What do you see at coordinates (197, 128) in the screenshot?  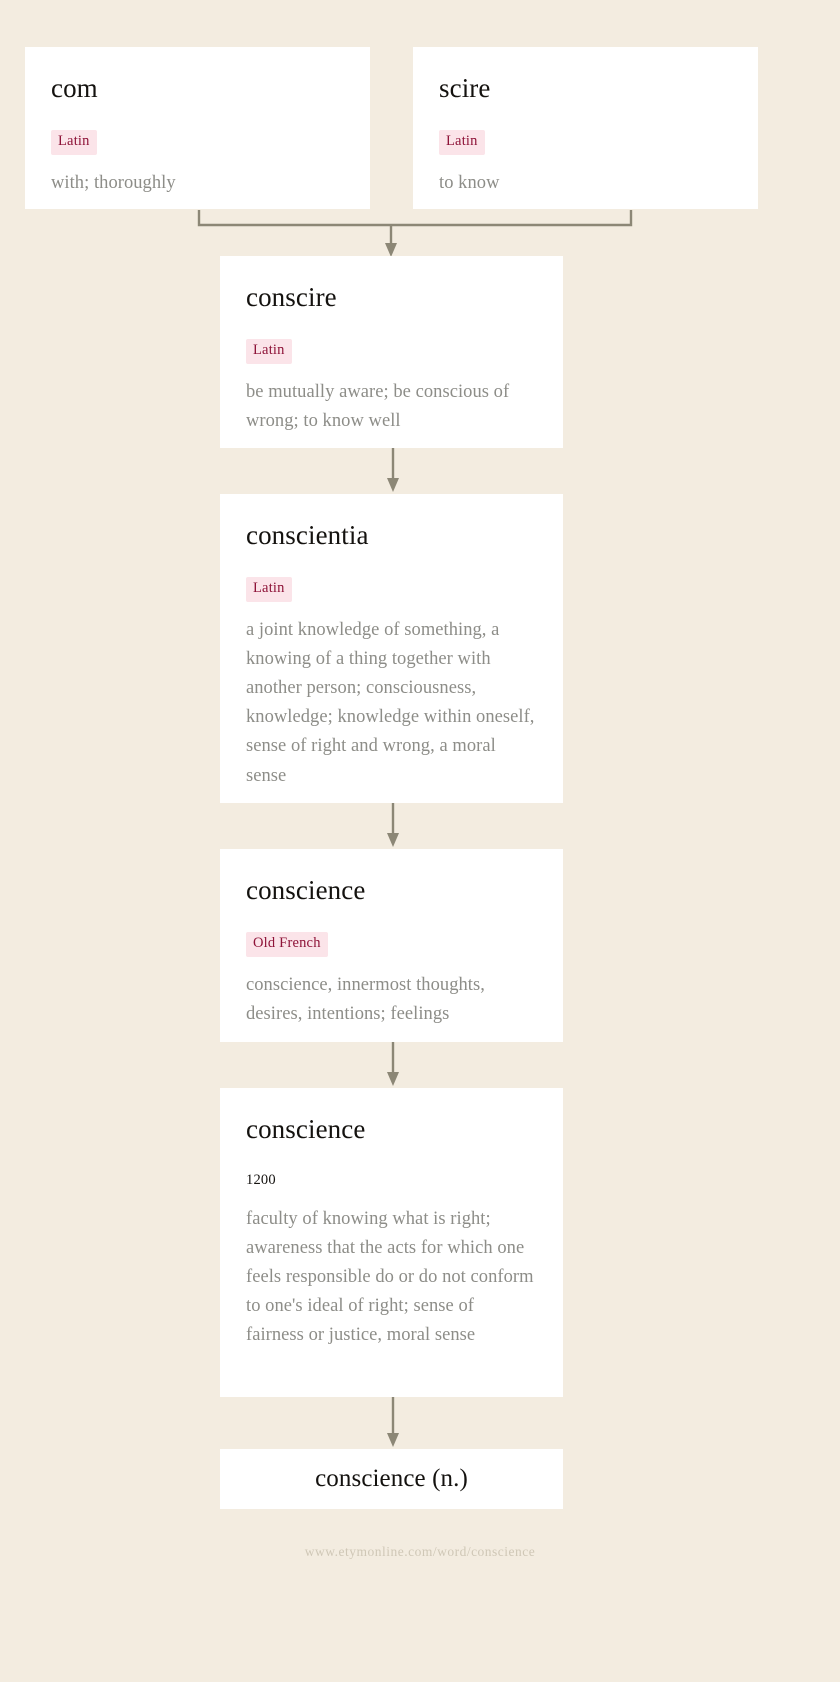 I see `etymology-card-com: com Latin with; thoroughly` at bounding box center [197, 128].